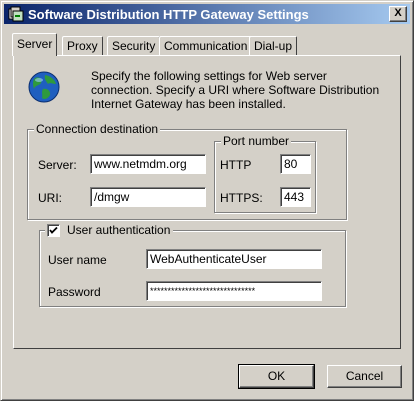 The image size is (416, 403). I want to click on https-label: HTTPS:, so click(241, 198).